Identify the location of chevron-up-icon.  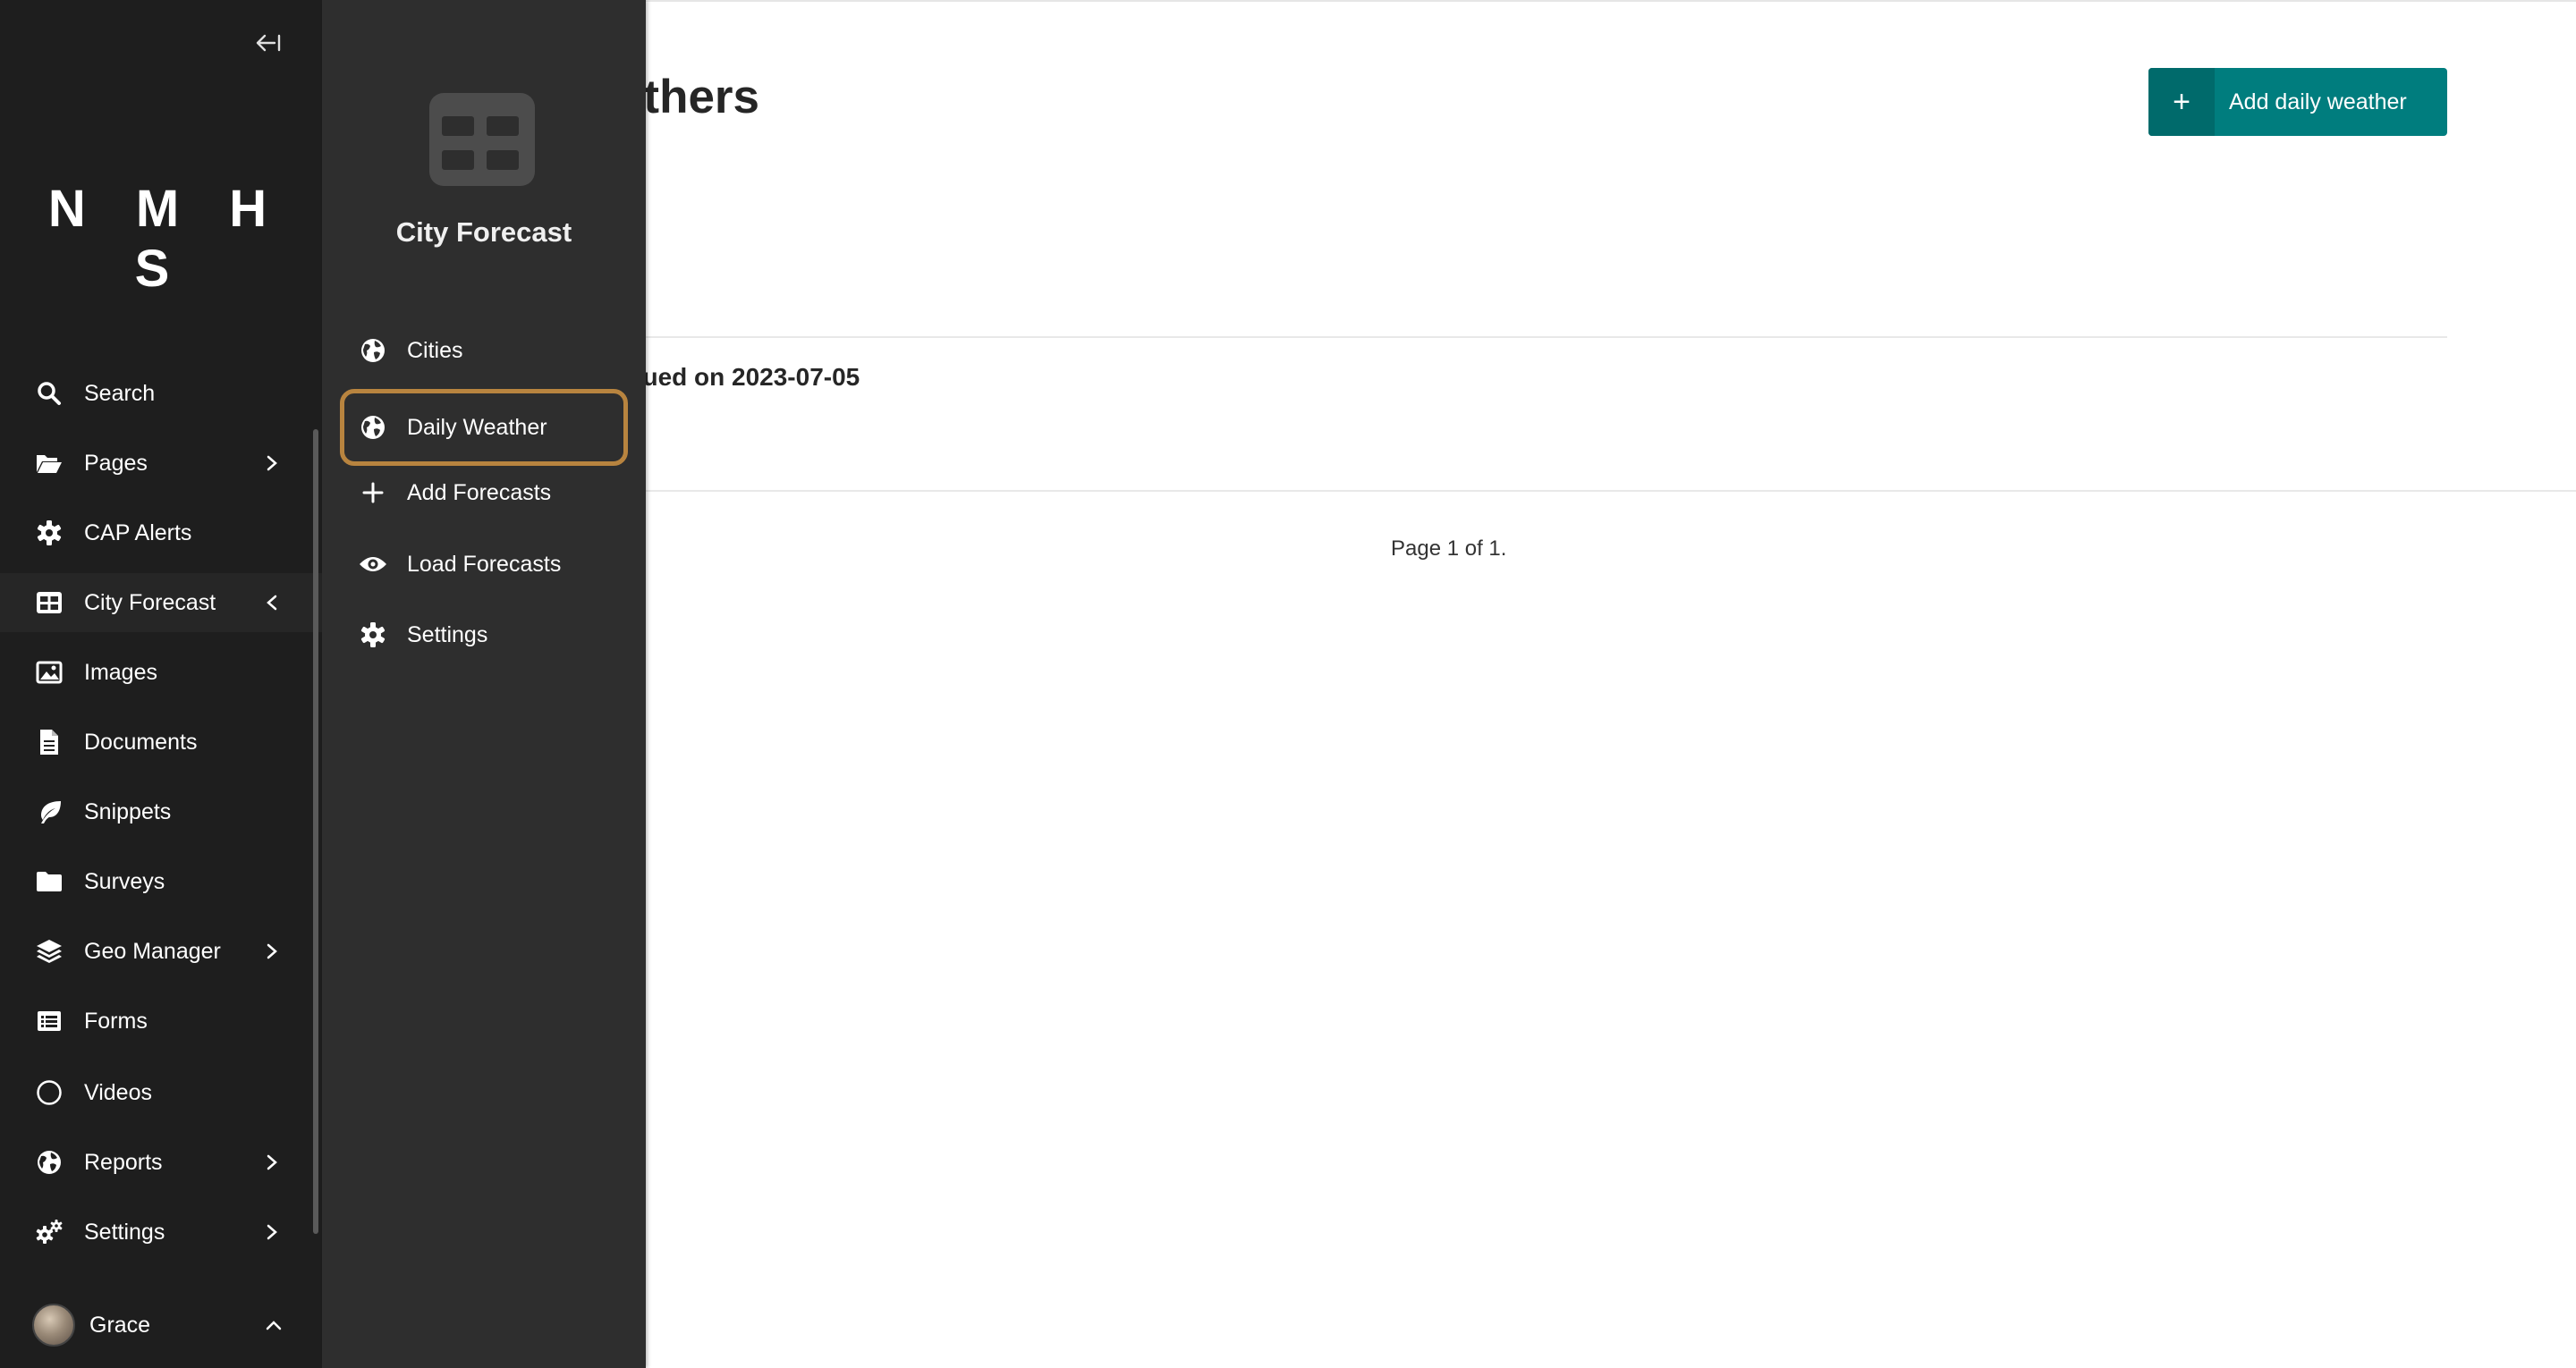
(274, 1325).